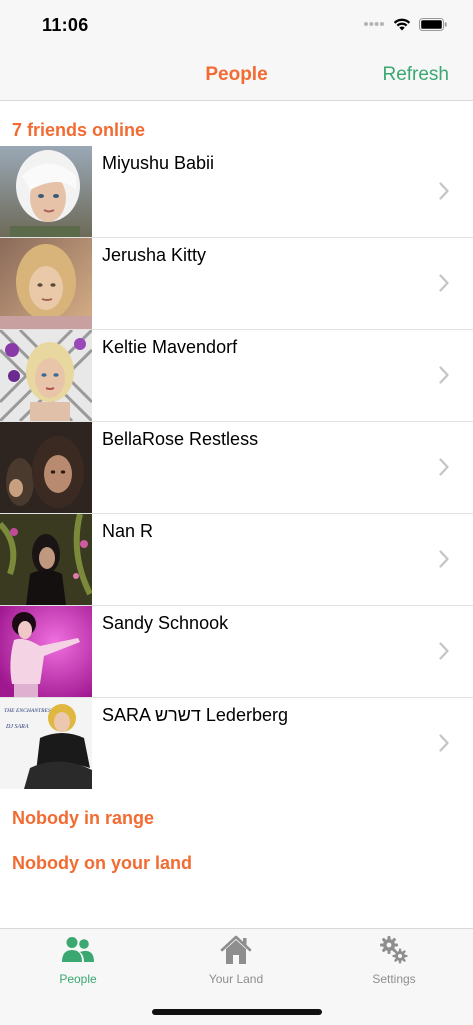  What do you see at coordinates (374, 24) in the screenshot?
I see `signal-dots-icon` at bounding box center [374, 24].